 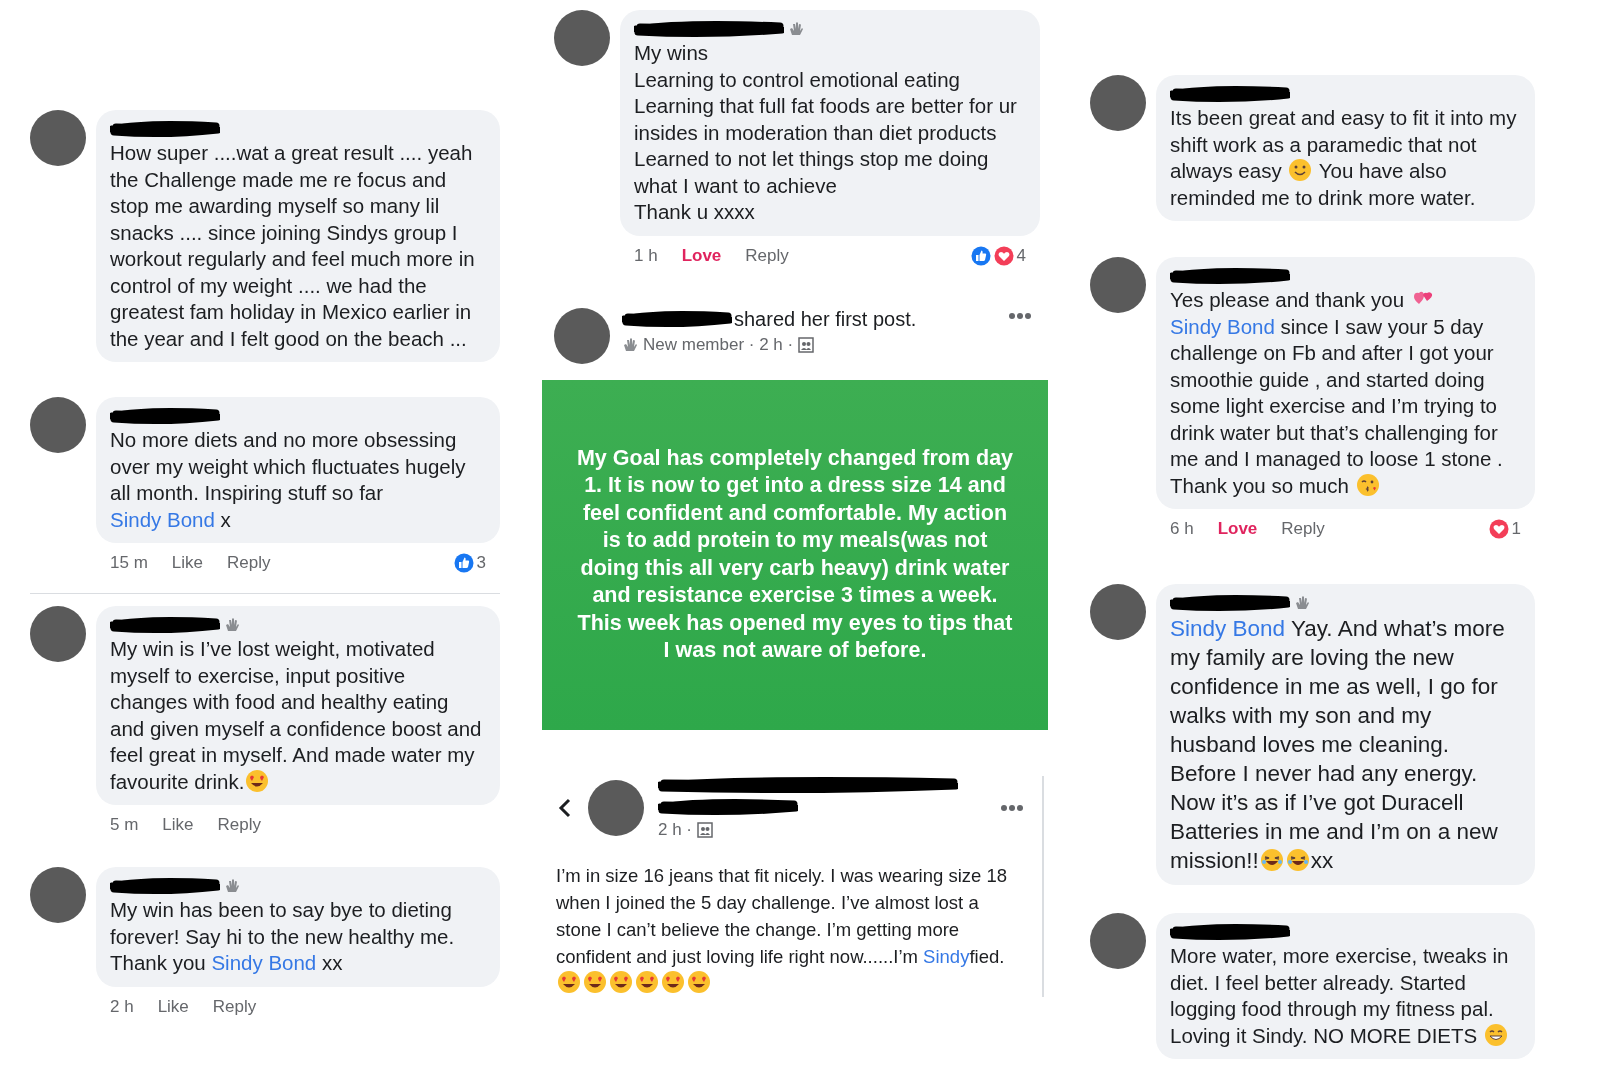 What do you see at coordinates (1345, 485) in the screenshot?
I see `comment-text: Thank you so much` at bounding box center [1345, 485].